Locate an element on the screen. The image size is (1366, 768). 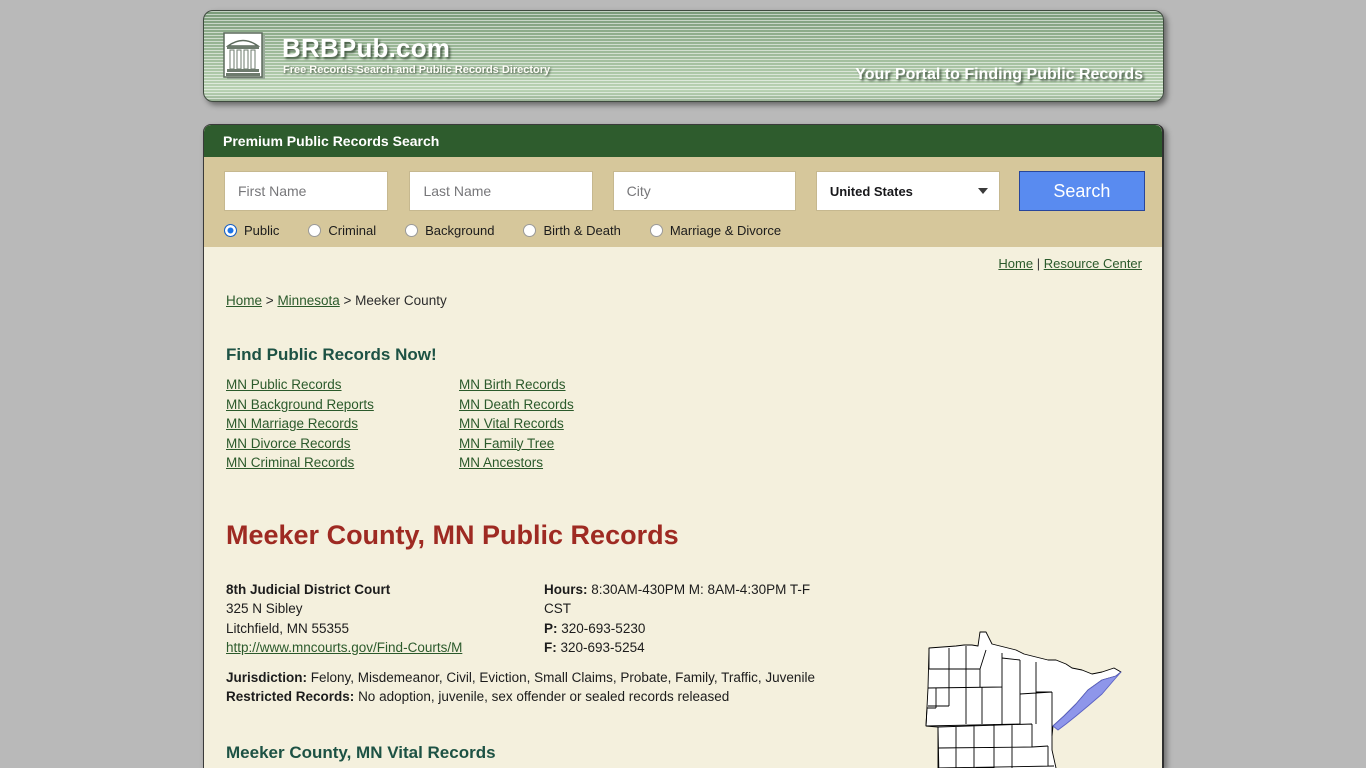
link-mn-ancestors: MN Ancestors is located at coordinates (516, 463).